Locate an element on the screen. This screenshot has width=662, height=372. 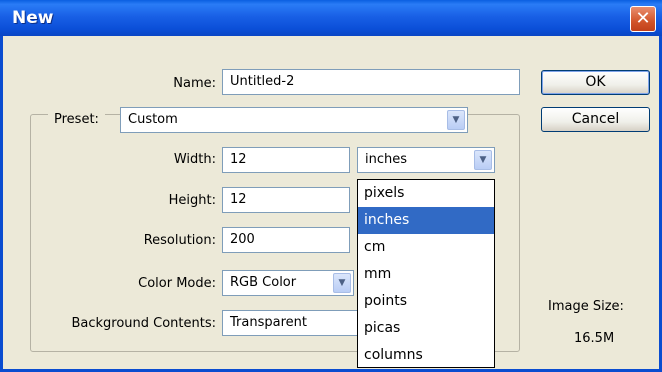
width-unit-value: inches is located at coordinates (386, 159).